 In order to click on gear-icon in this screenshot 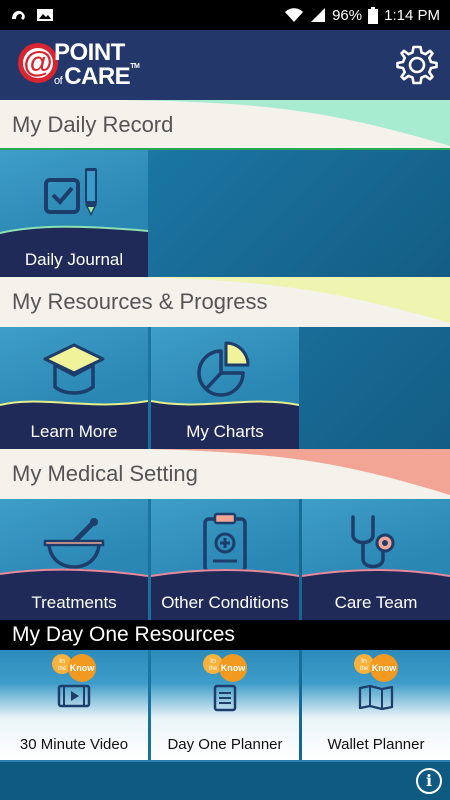, I will do `click(417, 65)`.